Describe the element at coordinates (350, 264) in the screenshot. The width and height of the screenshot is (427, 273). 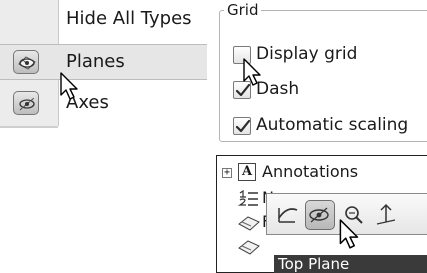
I see `tree-item-top-plane: Top Plane` at that location.